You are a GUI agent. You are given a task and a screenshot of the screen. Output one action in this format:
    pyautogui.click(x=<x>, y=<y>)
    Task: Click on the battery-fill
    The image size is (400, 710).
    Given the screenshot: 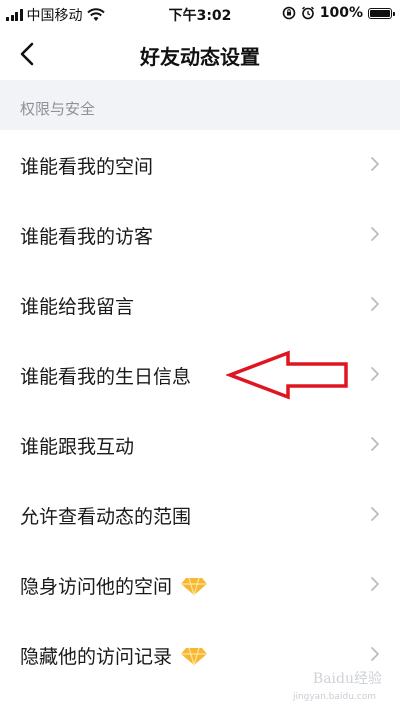 What is the action you would take?
    pyautogui.click(x=380, y=13)
    